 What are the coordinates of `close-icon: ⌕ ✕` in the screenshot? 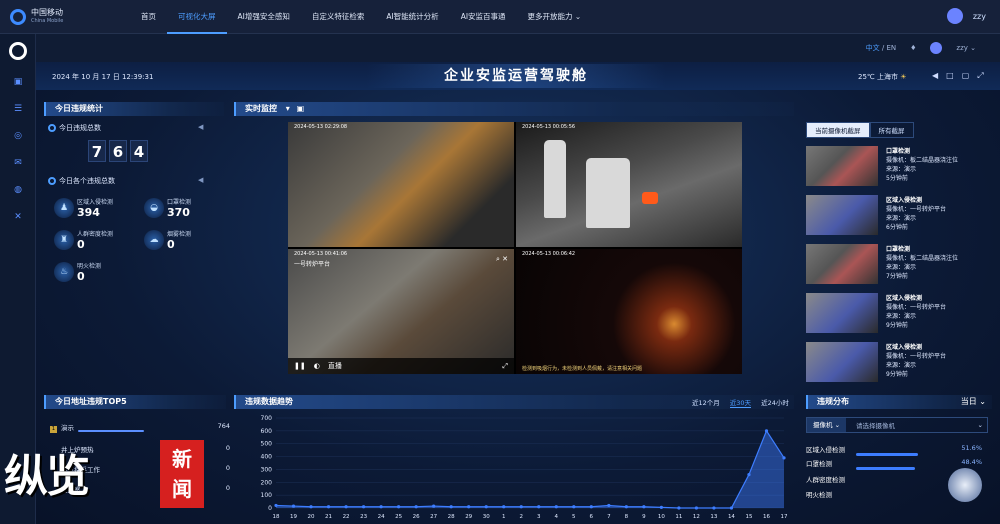 It's located at (502, 259).